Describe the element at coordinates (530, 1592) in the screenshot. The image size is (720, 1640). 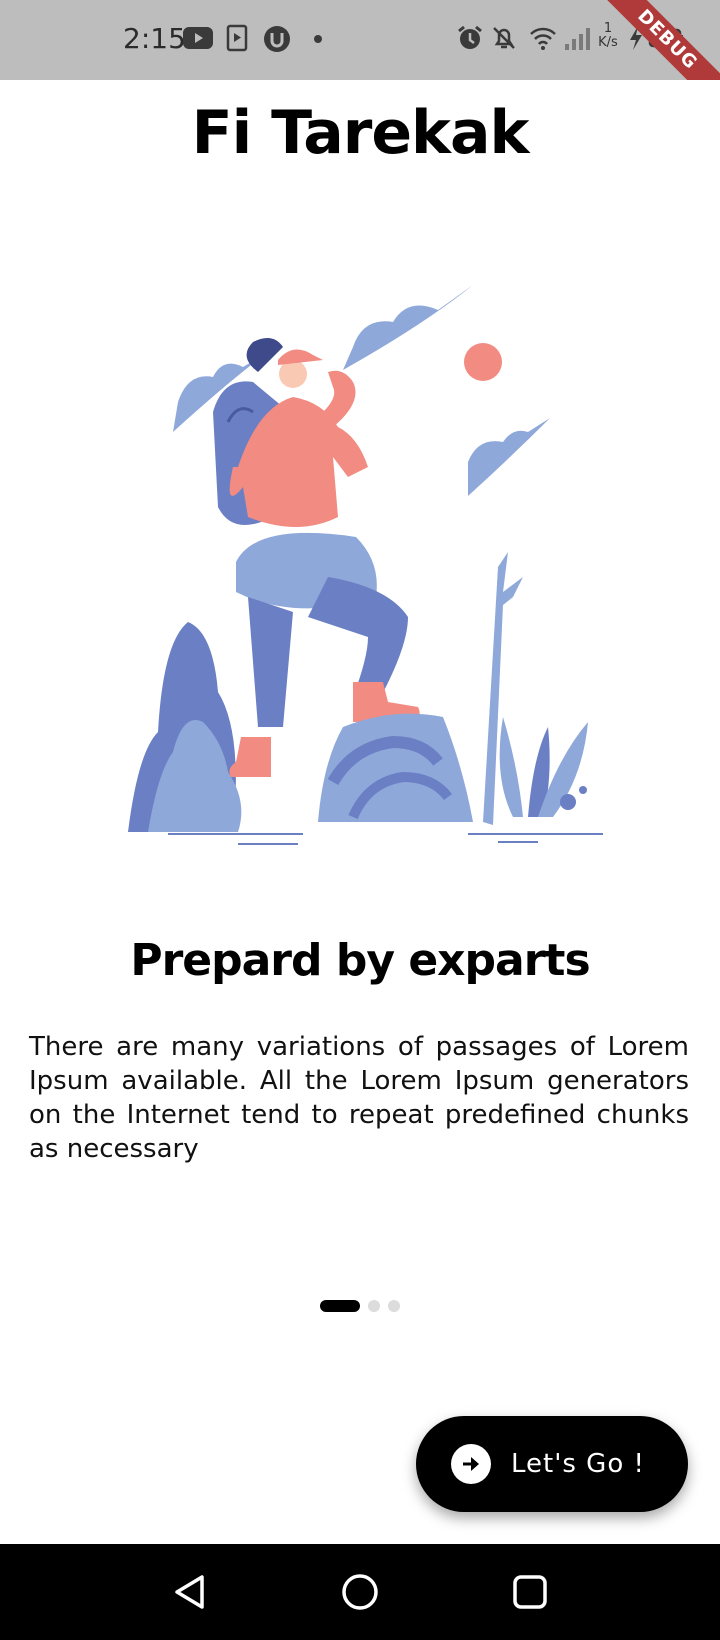
I see `recents-icon` at that location.